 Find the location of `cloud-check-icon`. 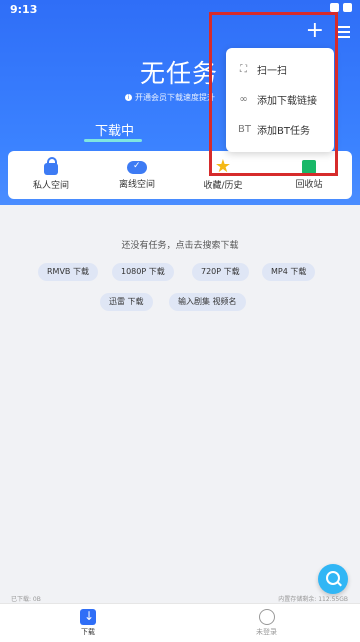

cloud-check-icon is located at coordinates (137, 167).